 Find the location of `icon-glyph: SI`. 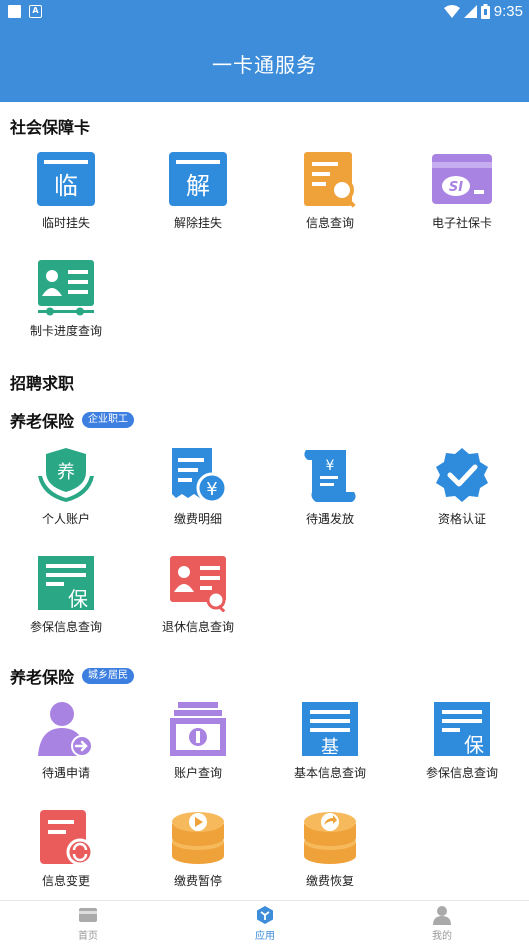

icon-glyph: SI is located at coordinates (456, 187).